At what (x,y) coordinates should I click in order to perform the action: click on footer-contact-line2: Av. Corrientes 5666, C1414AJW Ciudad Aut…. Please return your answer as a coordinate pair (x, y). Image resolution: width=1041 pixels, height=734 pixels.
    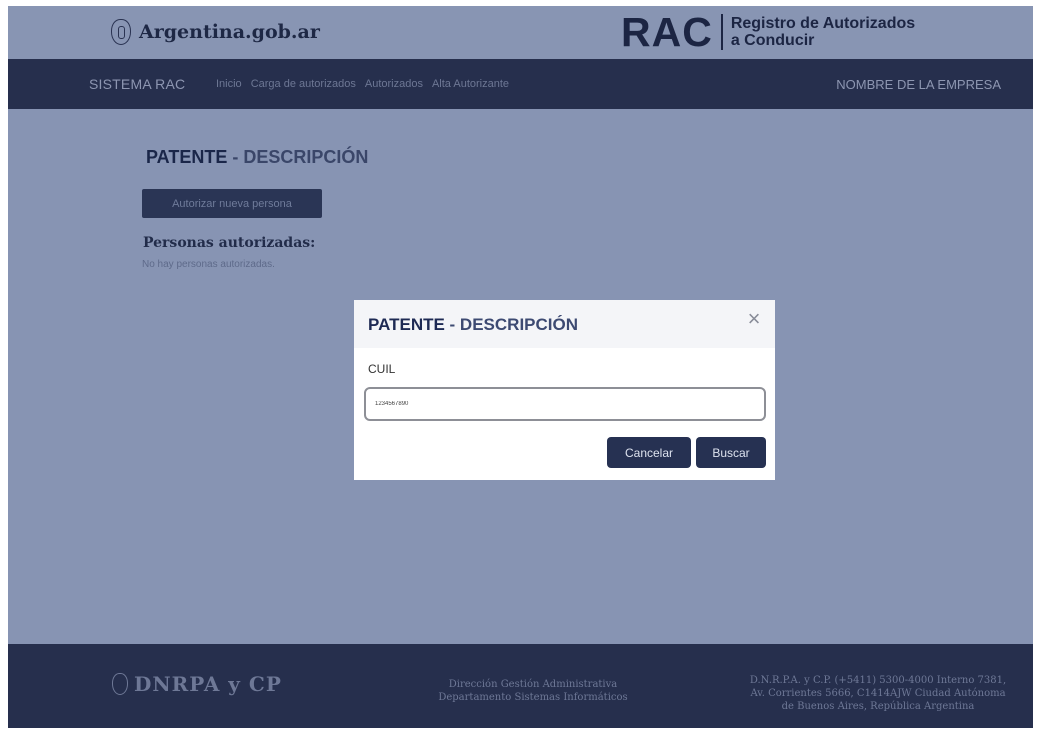
    Looking at the image, I should click on (878, 693).